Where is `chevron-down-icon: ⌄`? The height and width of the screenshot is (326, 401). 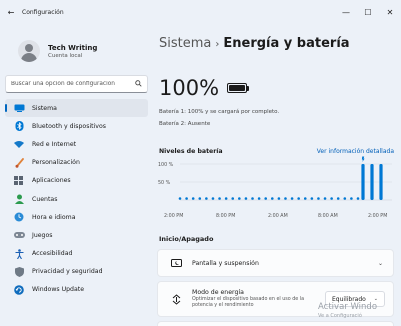
chevron-down-icon: ⌄ is located at coordinates (380, 263).